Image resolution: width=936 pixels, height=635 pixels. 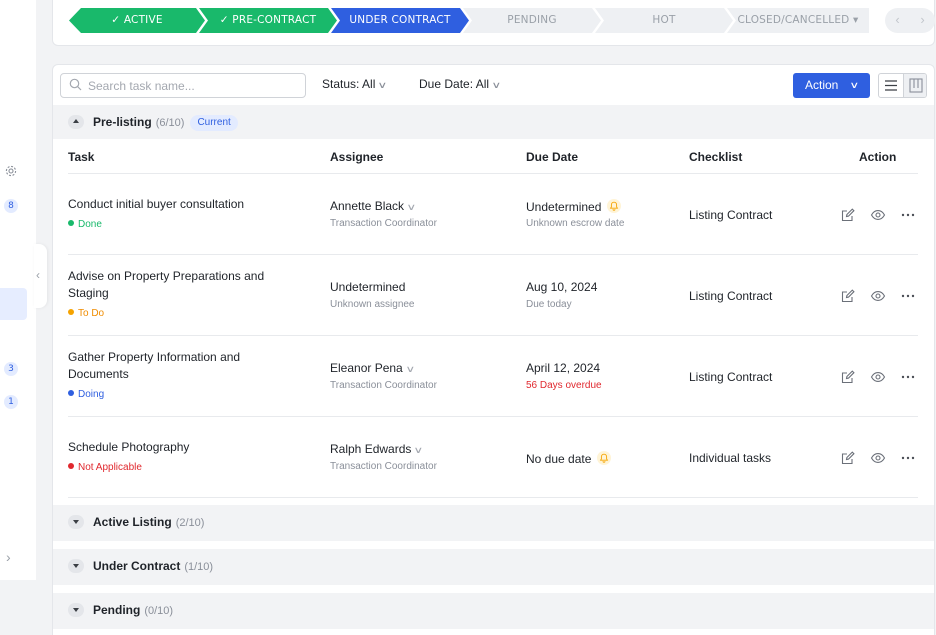 I want to click on group-title: Under Contract (1/10), so click(x=153, y=566).